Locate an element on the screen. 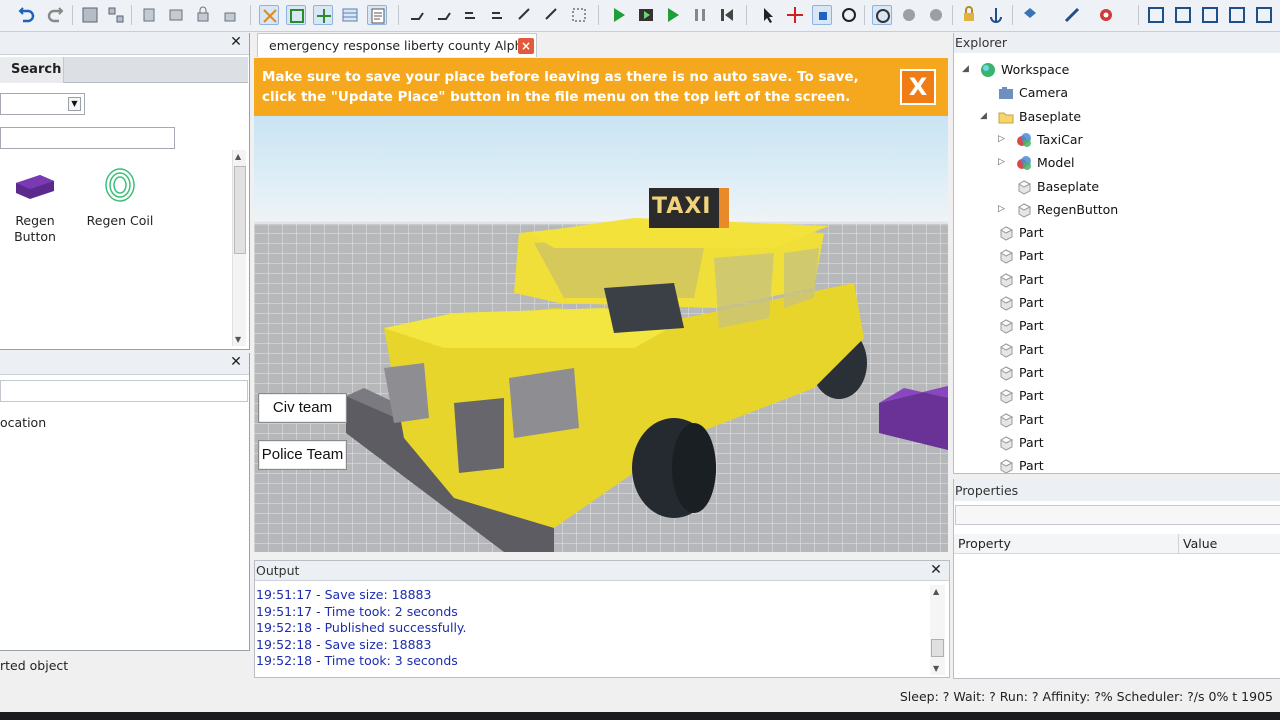  basic-objects-row: ocation is located at coordinates (23, 422).